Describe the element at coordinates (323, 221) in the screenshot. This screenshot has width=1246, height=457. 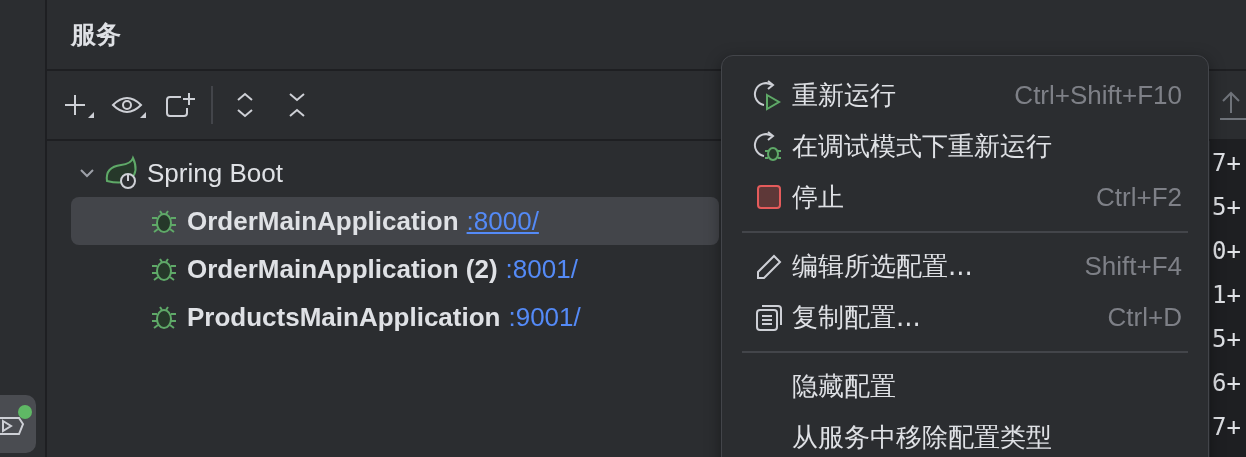
I see `app-name: OrderMainApplication` at that location.